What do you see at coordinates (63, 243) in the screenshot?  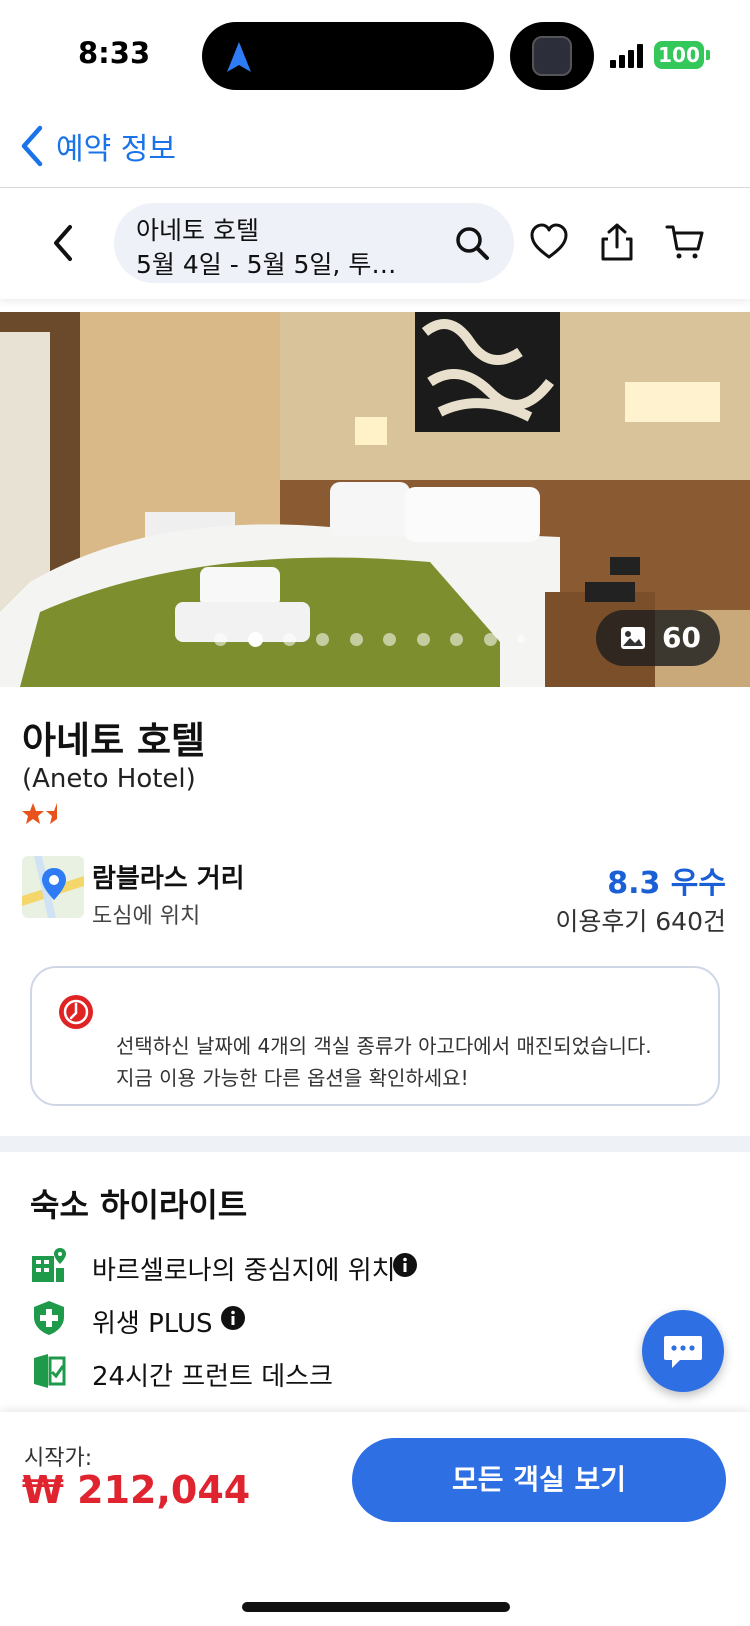 I see `back-arrow-icon` at bounding box center [63, 243].